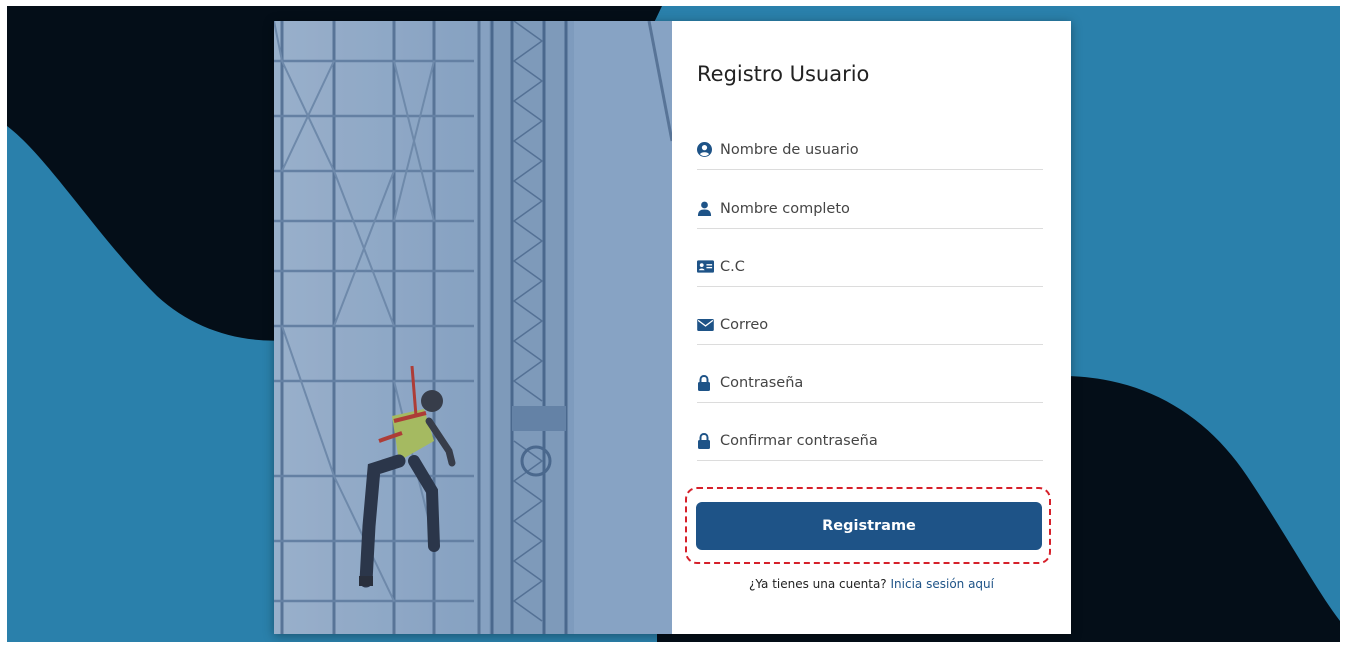  Describe the element at coordinates (870, 150) in the screenshot. I see `username-field: Nombre de usuario` at that location.